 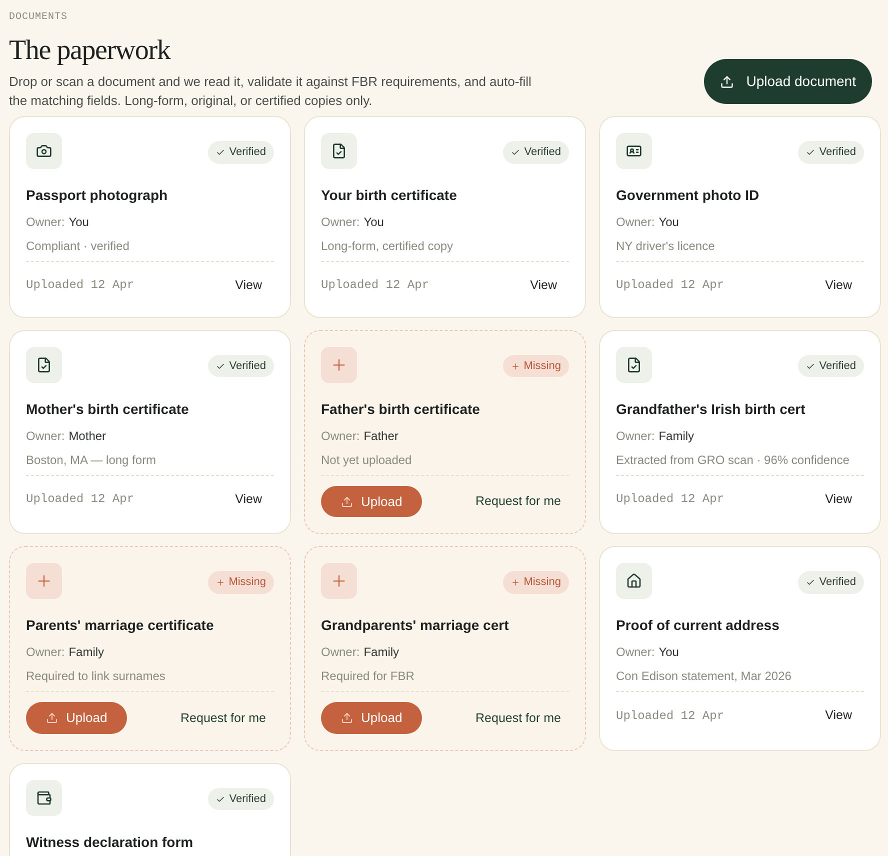 I want to click on document-note: Required for FBR, so click(x=368, y=677).